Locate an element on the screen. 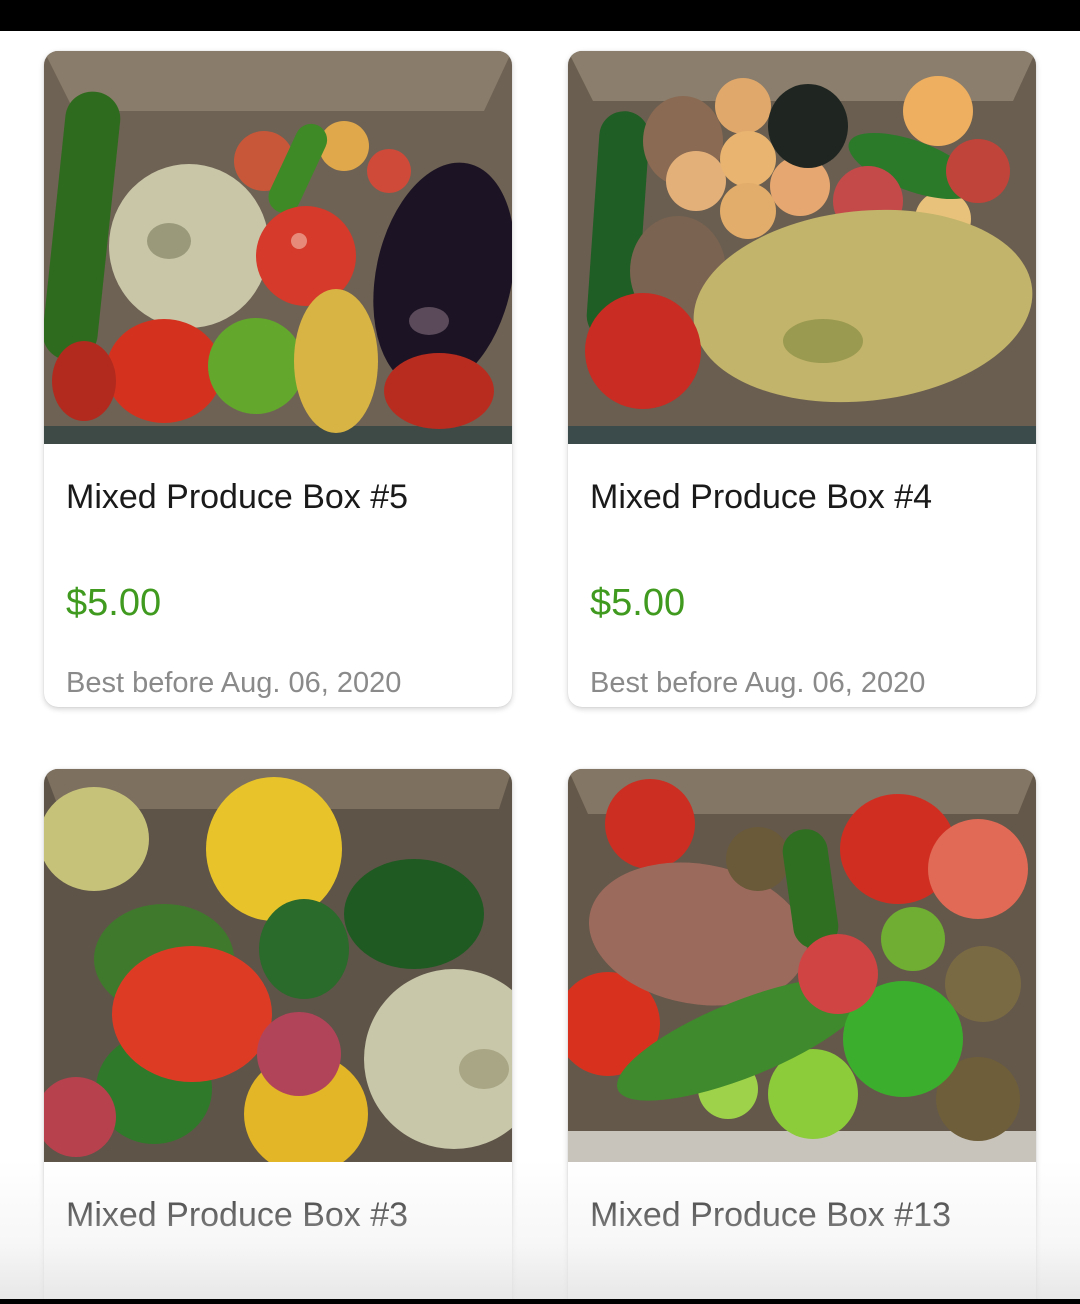  product-title: Mixed Produce Box #4 is located at coordinates (761, 497).